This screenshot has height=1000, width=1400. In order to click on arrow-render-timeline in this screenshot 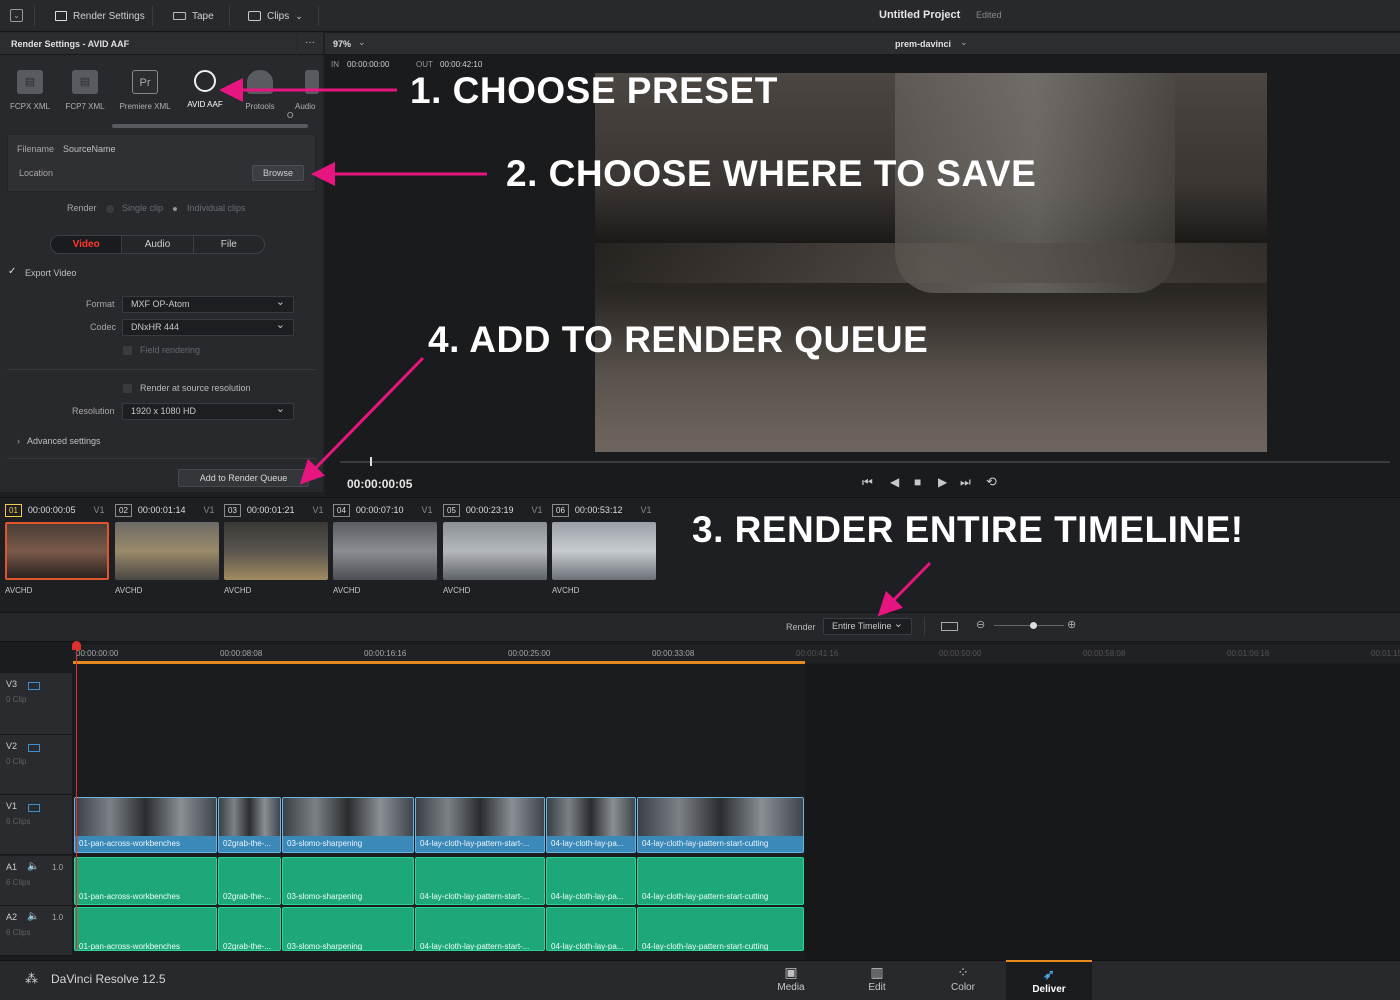, I will do `click(904, 589)`.